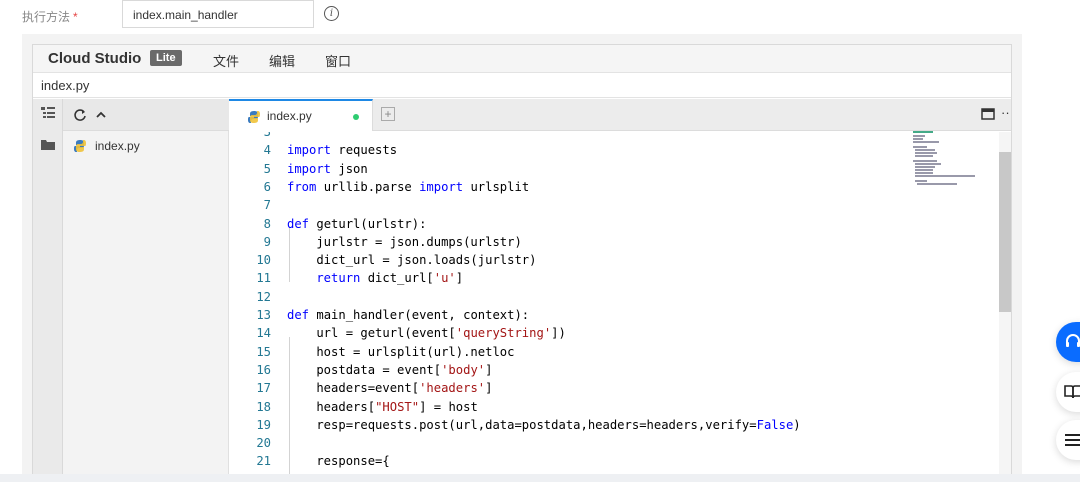  What do you see at coordinates (75, 17) in the screenshot?
I see `required-mark: *` at bounding box center [75, 17].